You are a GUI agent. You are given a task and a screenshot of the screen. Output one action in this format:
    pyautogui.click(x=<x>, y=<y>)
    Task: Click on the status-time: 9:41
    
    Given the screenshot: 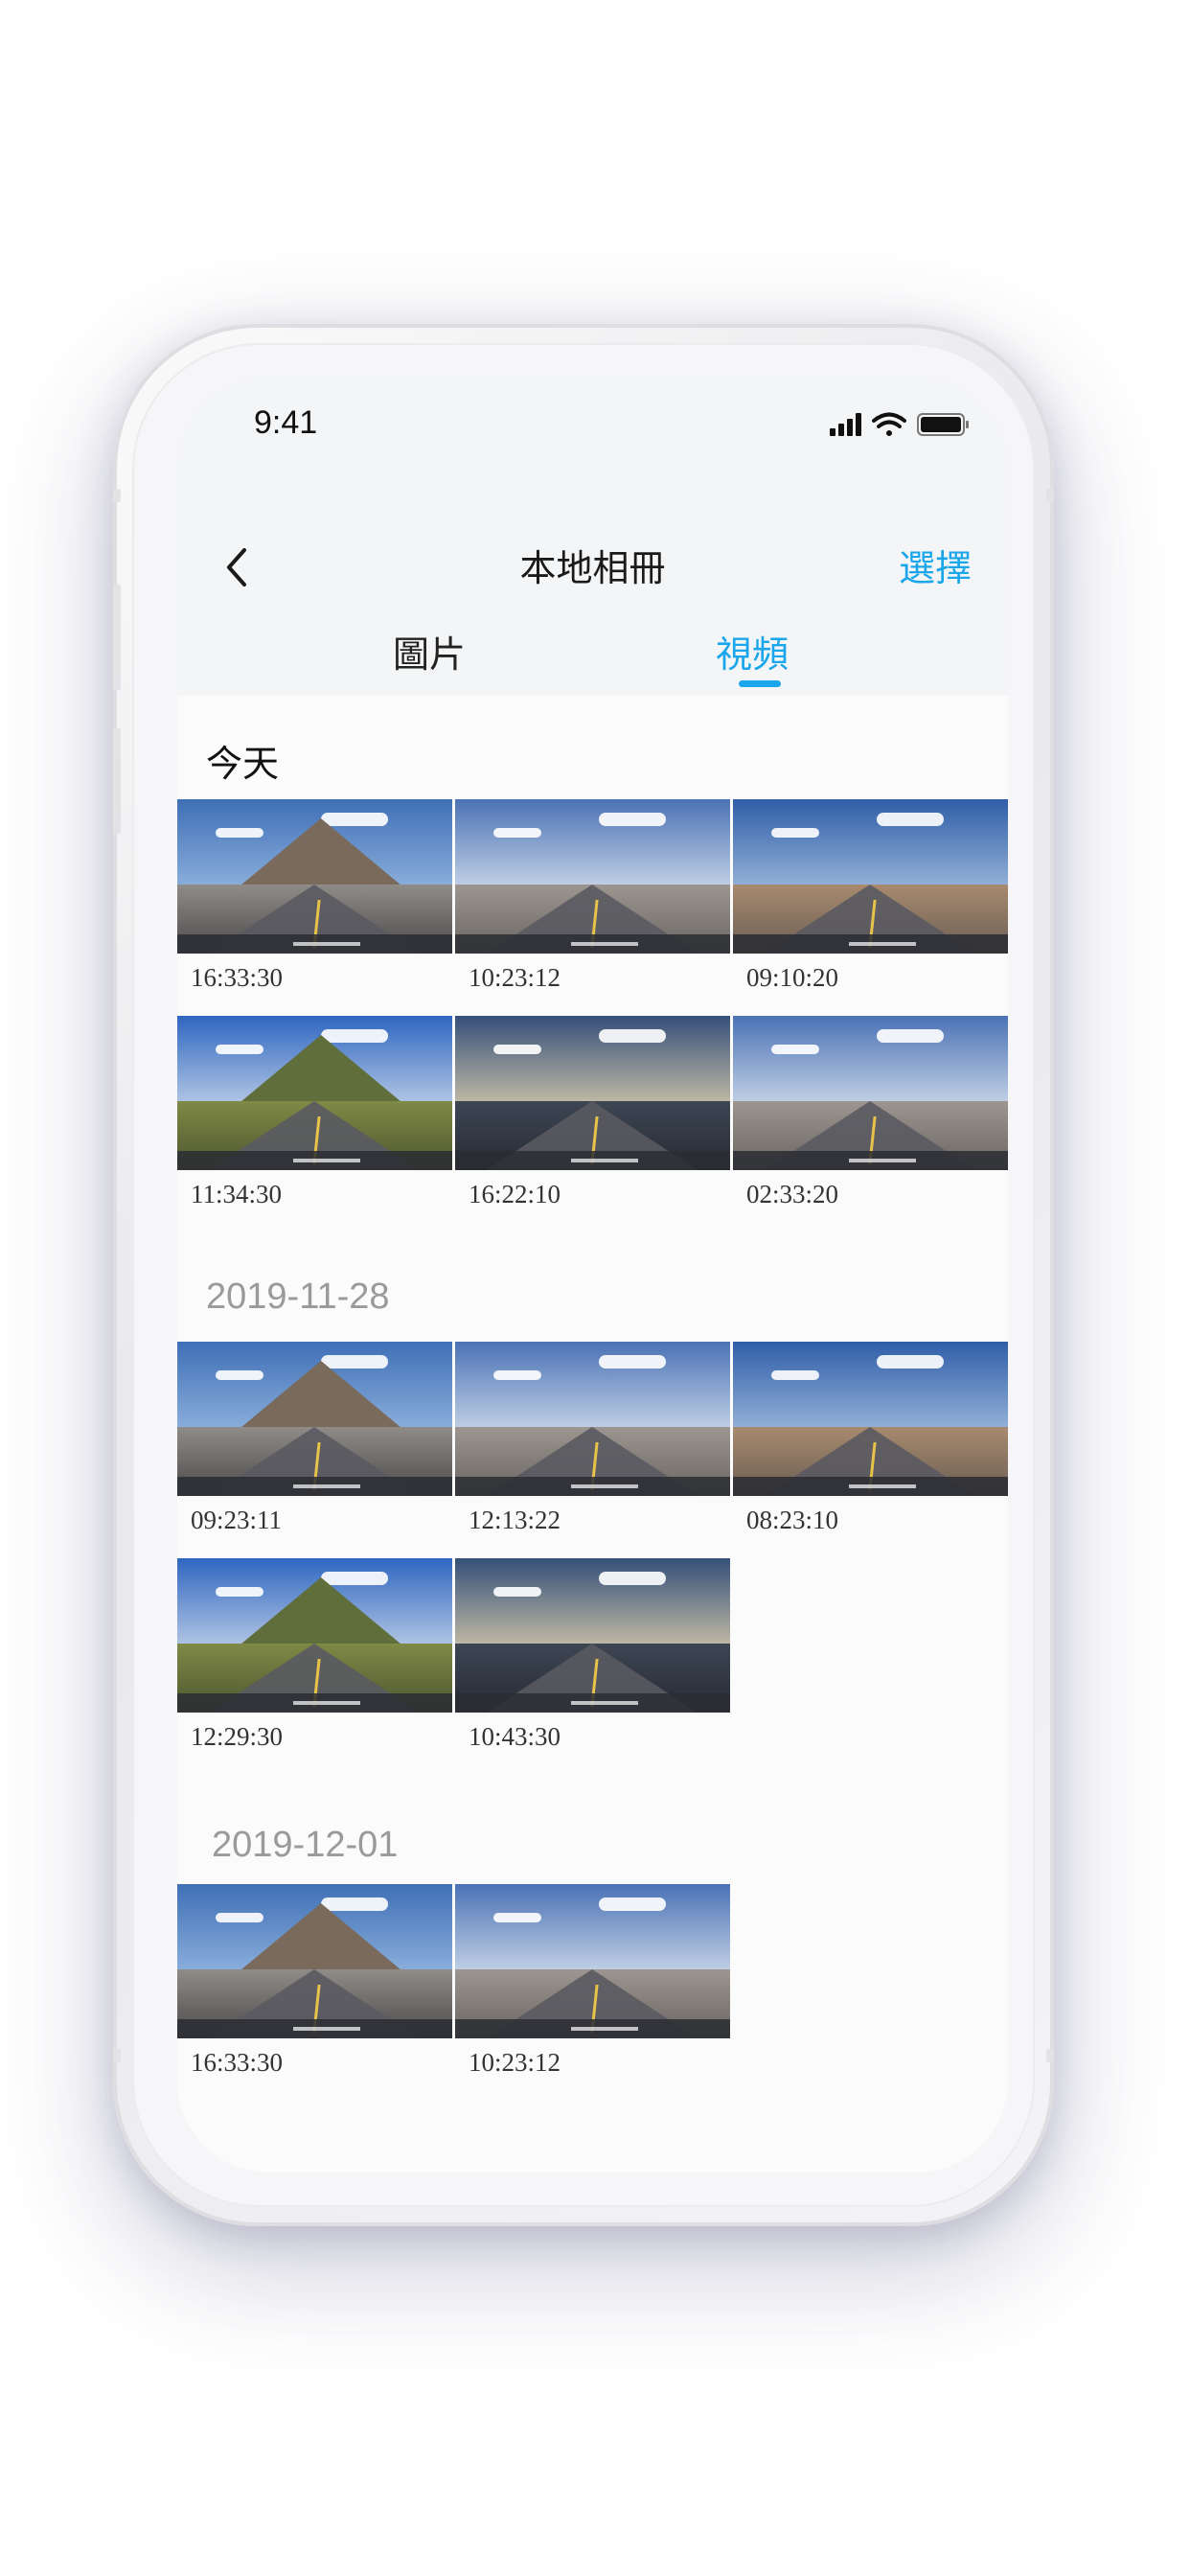 What is the action you would take?
    pyautogui.click(x=286, y=422)
    